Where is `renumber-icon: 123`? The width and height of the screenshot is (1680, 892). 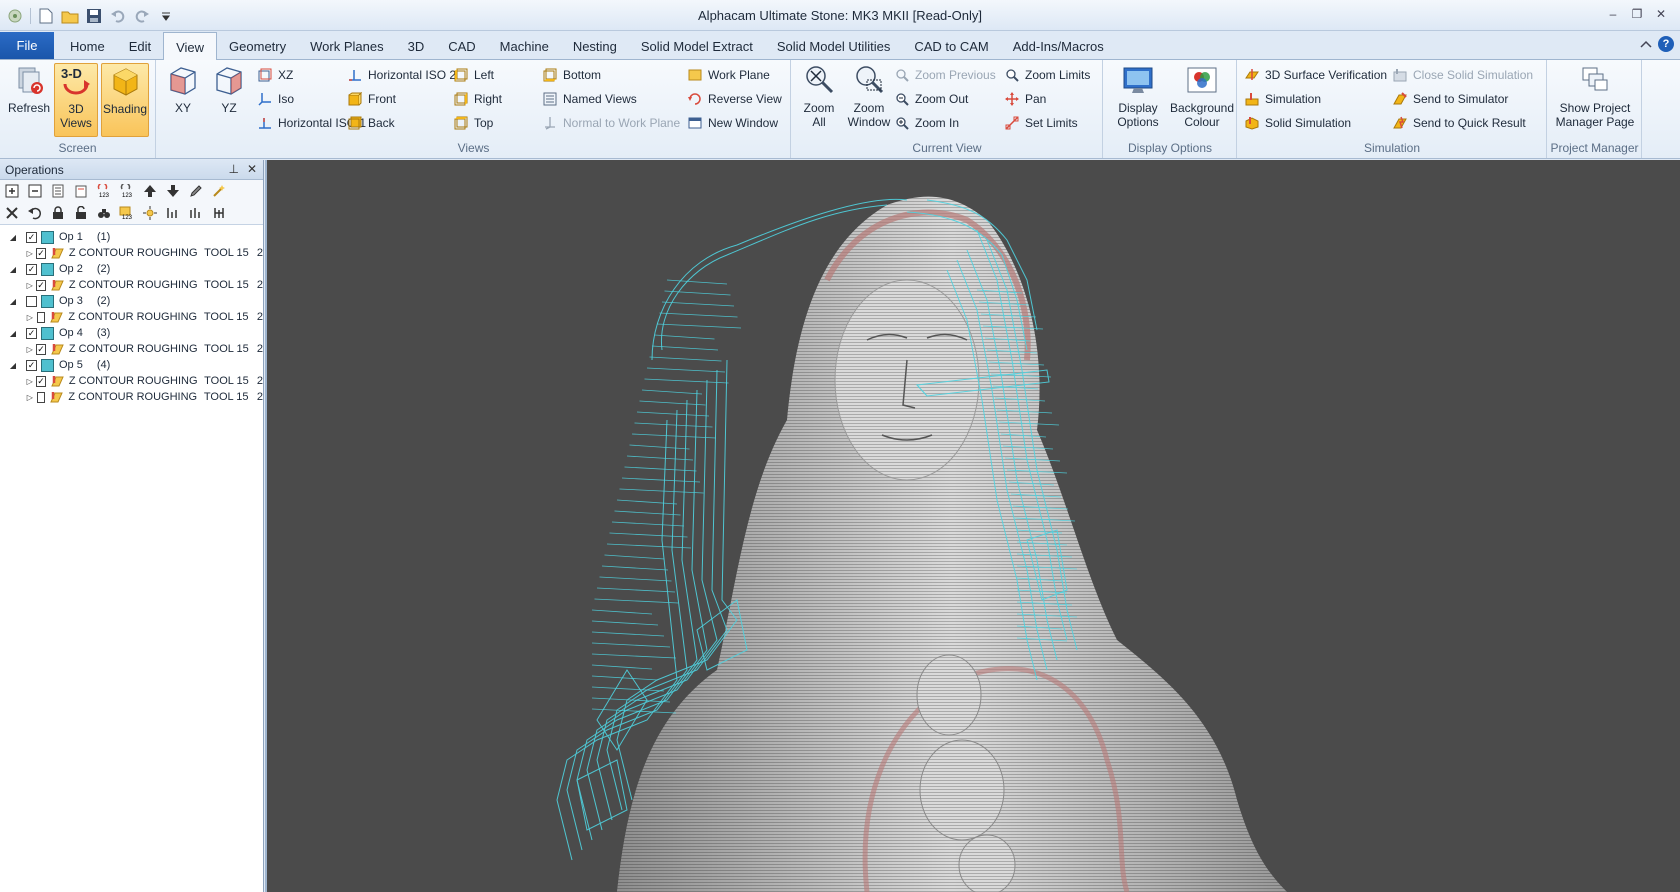 renumber-icon: 123 is located at coordinates (104, 191).